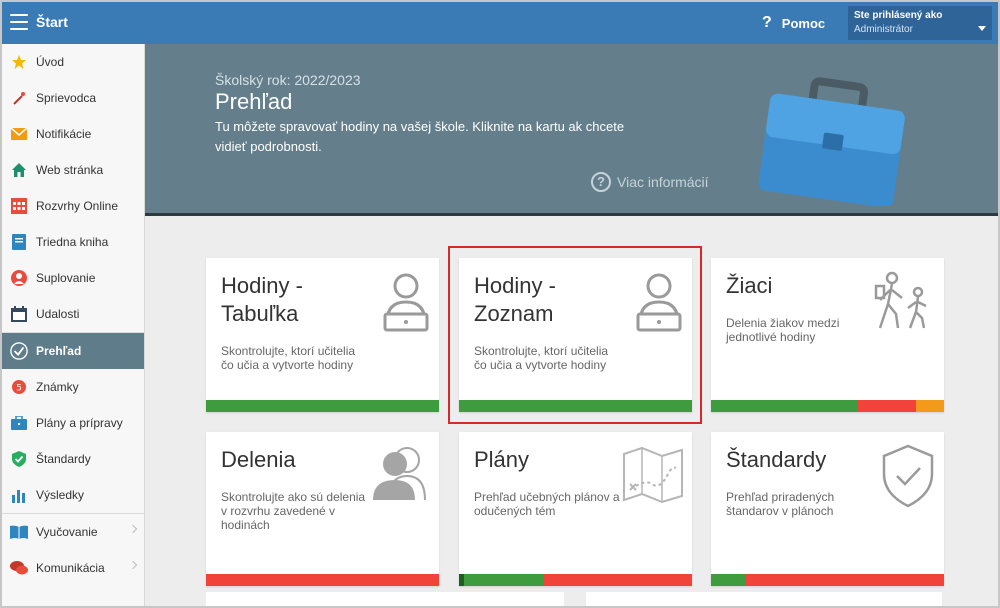 This screenshot has width=1000, height=608. What do you see at coordinates (883, 29) in the screenshot?
I see `account-role: Administrátor` at bounding box center [883, 29].